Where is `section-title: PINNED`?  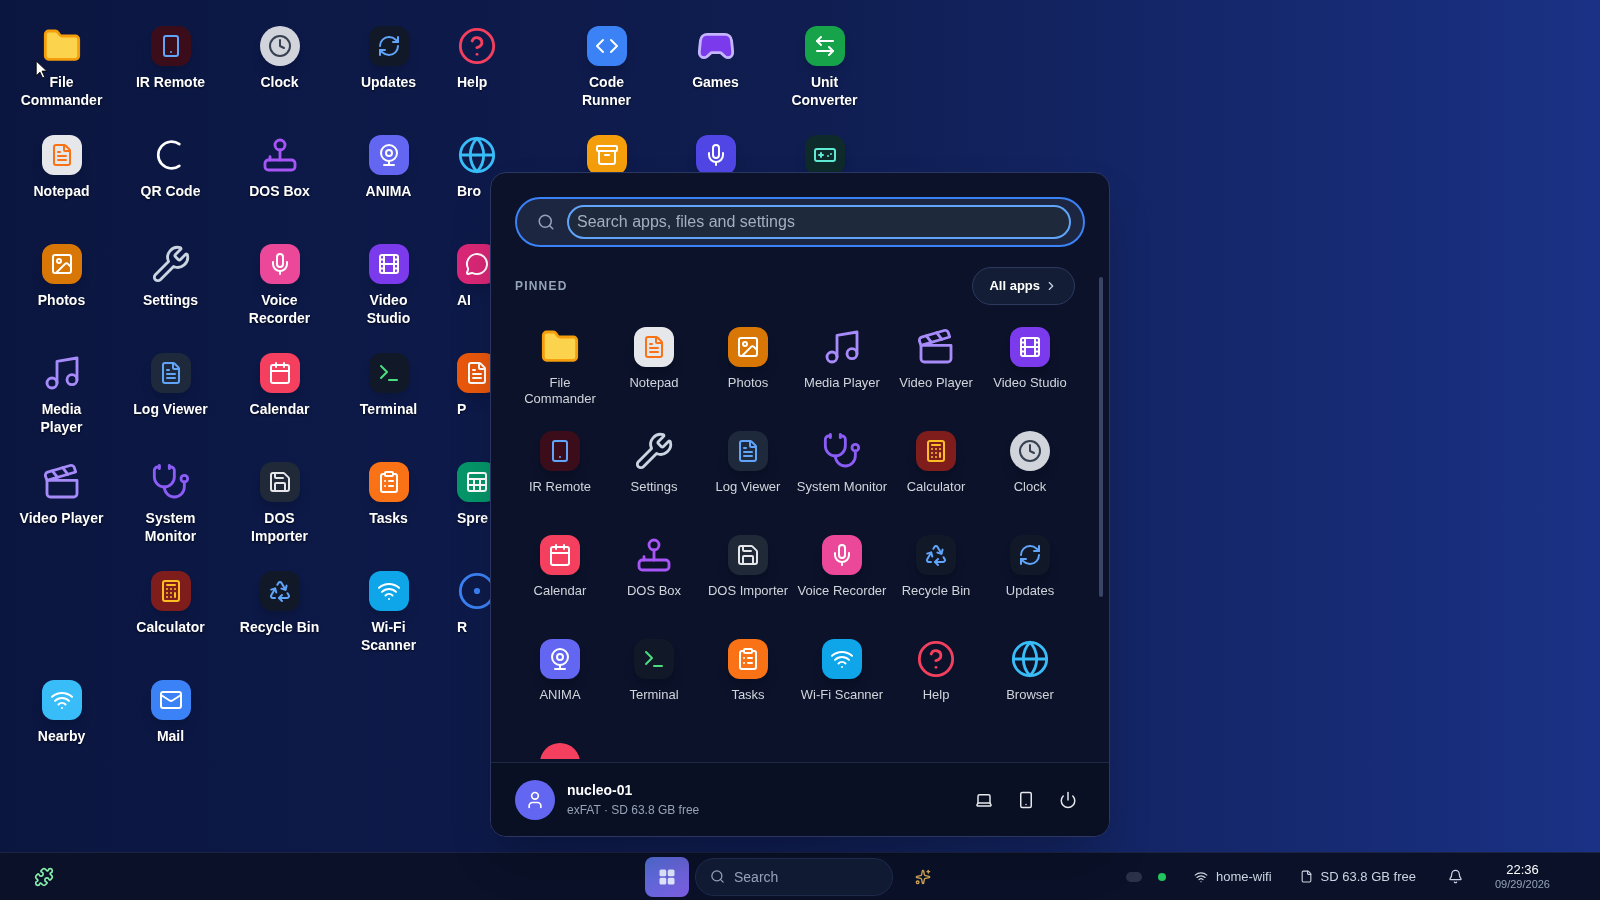
section-title: PINNED is located at coordinates (541, 286).